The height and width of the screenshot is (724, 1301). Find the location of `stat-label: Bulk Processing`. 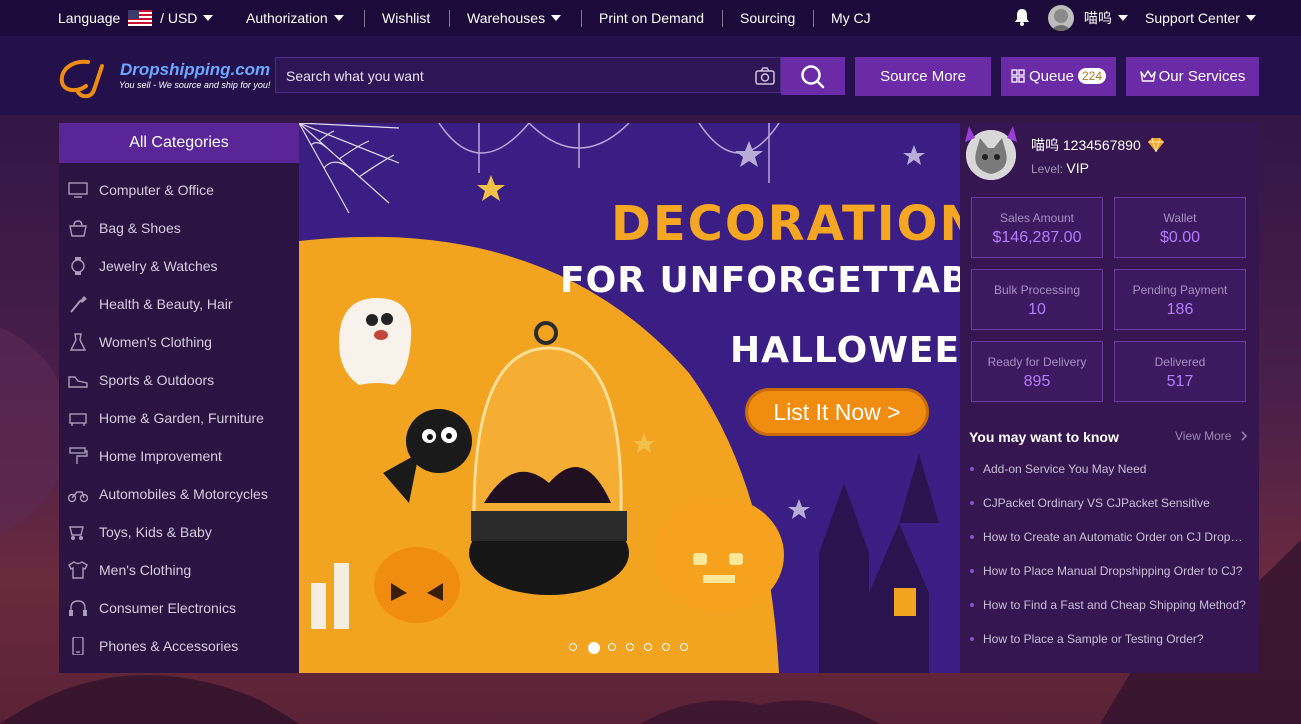

stat-label: Bulk Processing is located at coordinates (1037, 290).